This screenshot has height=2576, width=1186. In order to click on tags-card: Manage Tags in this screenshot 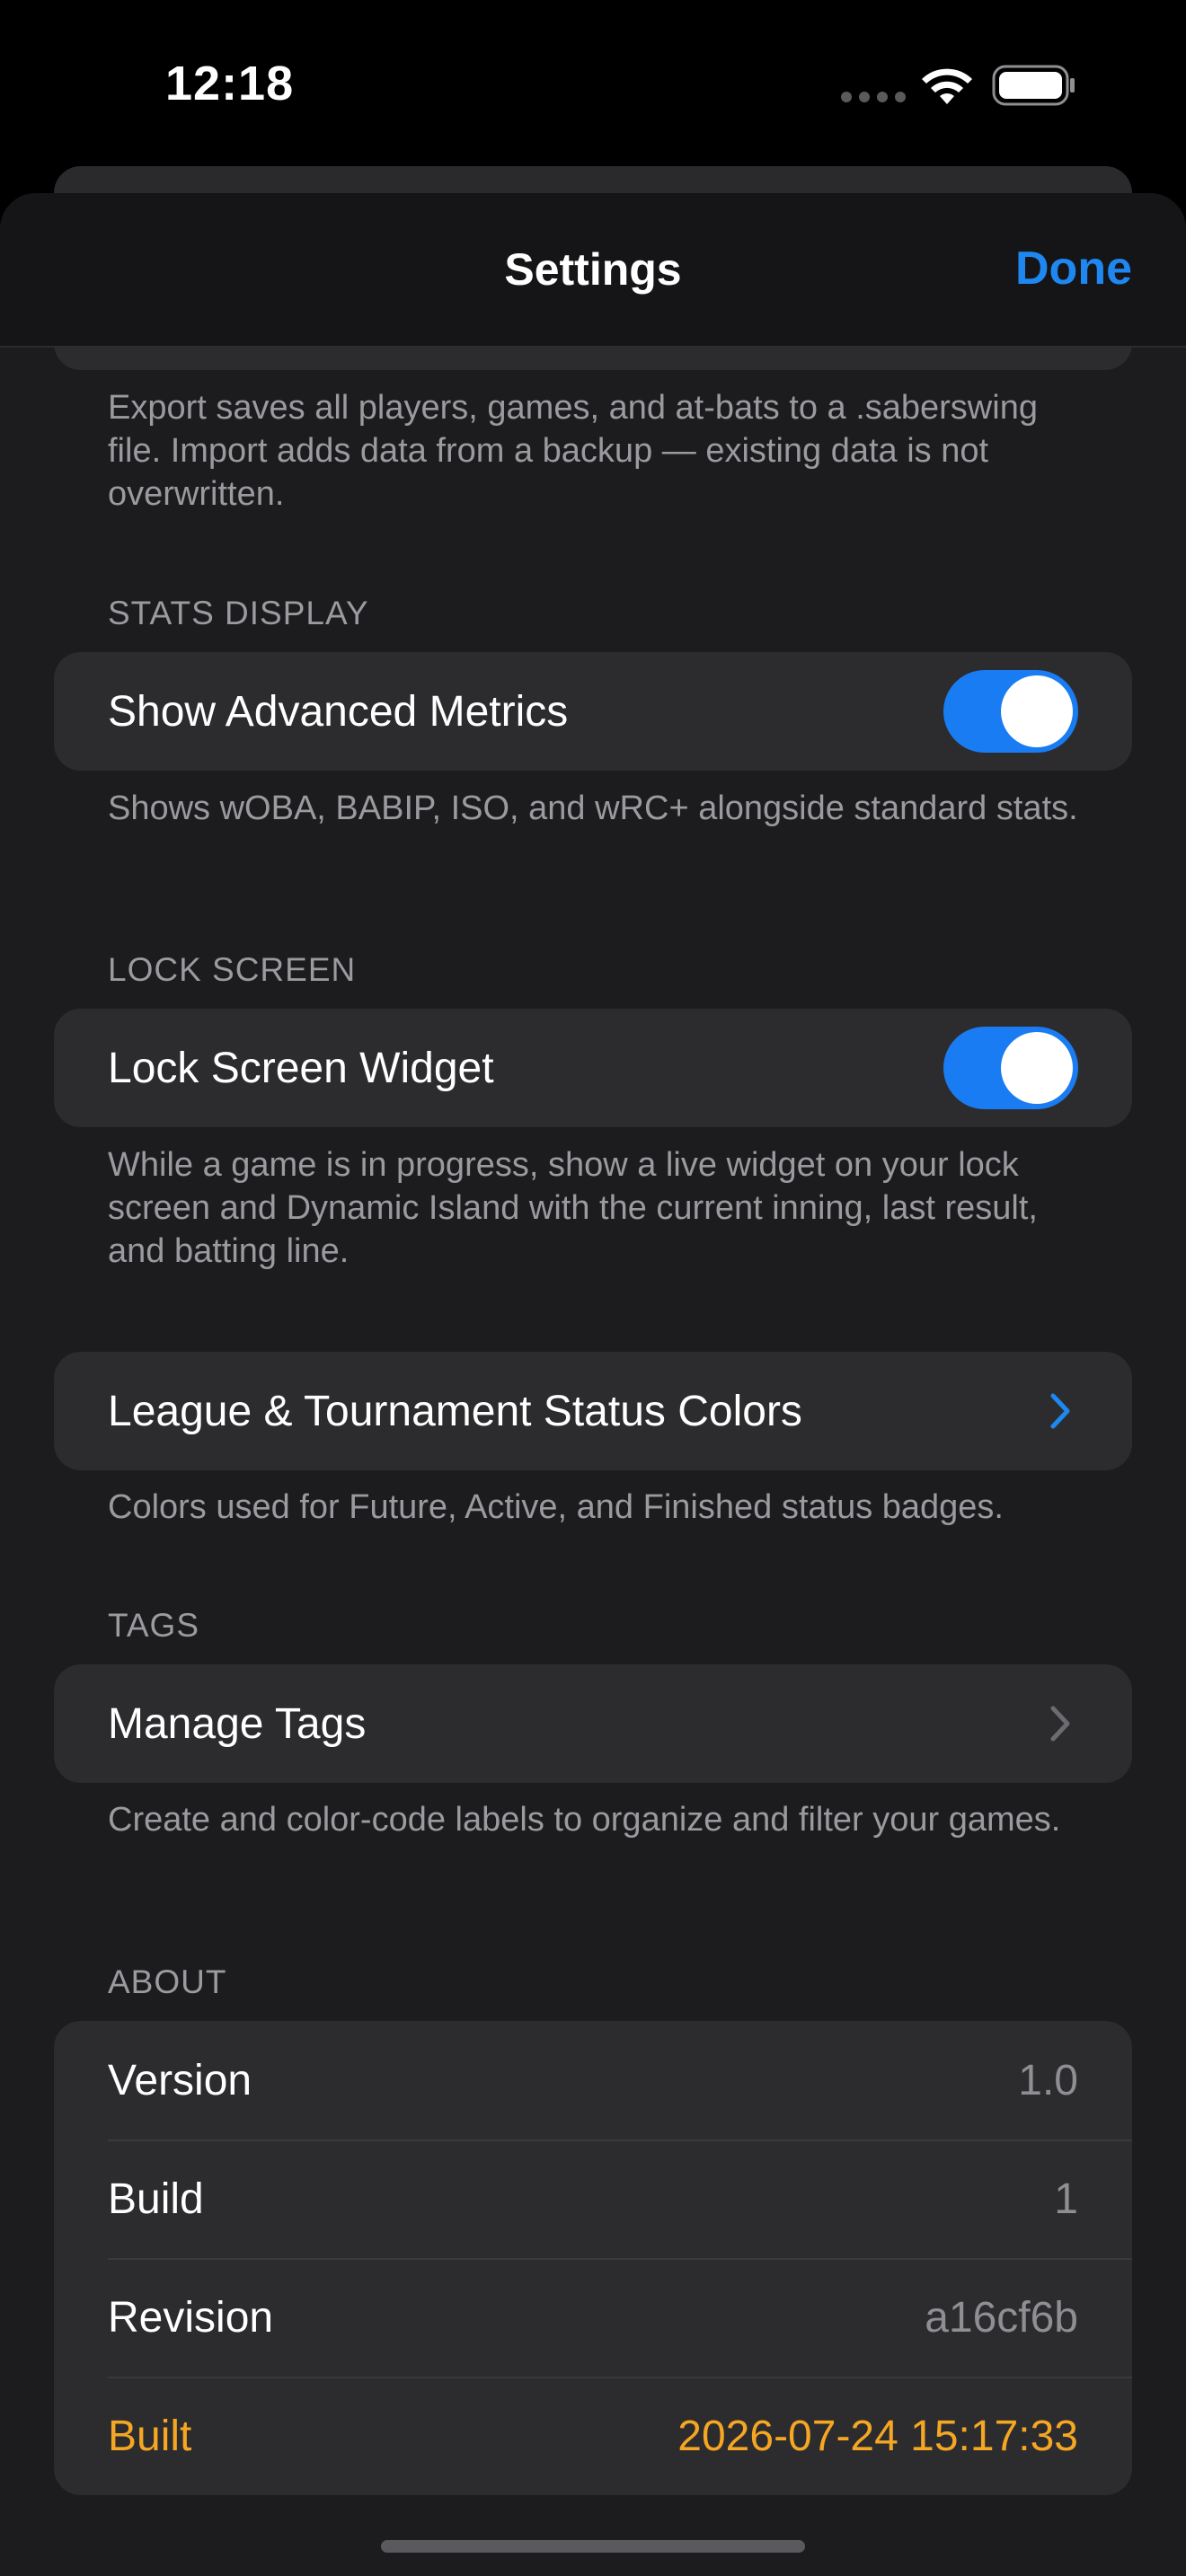, I will do `click(593, 1723)`.